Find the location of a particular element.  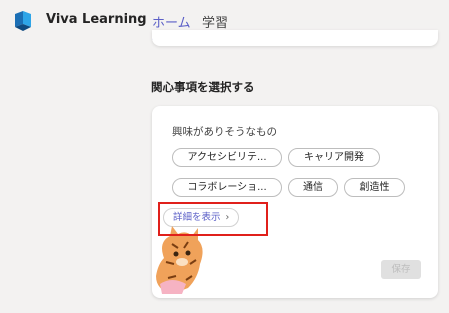

chip-creativity: 創造性 is located at coordinates (374, 187).